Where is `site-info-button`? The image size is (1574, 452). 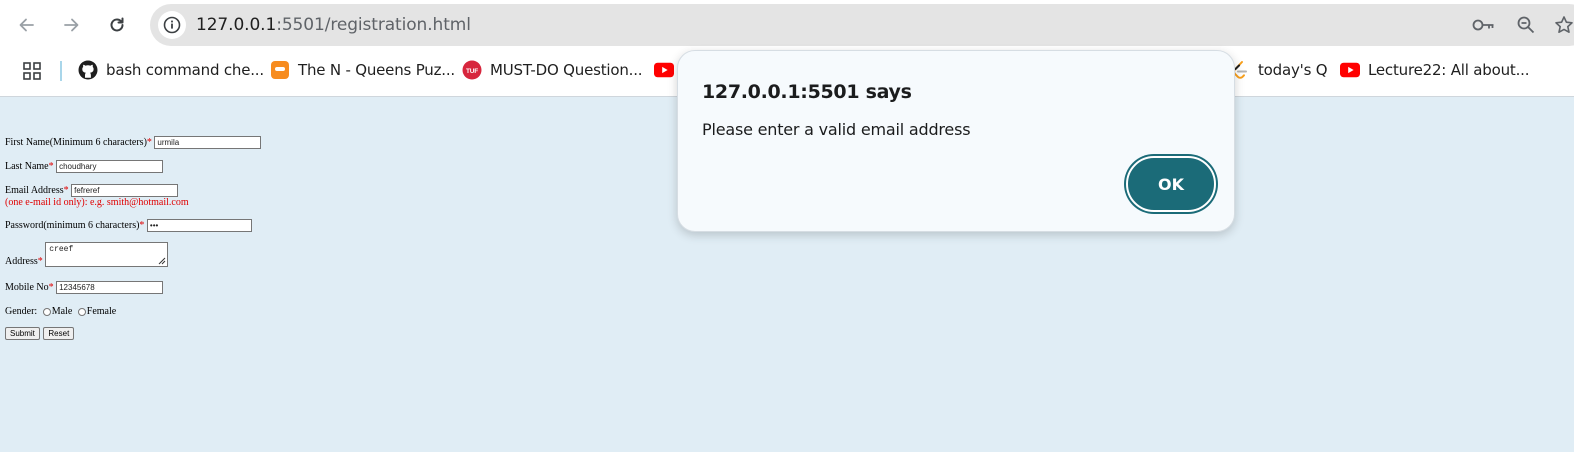
site-info-button is located at coordinates (172, 25).